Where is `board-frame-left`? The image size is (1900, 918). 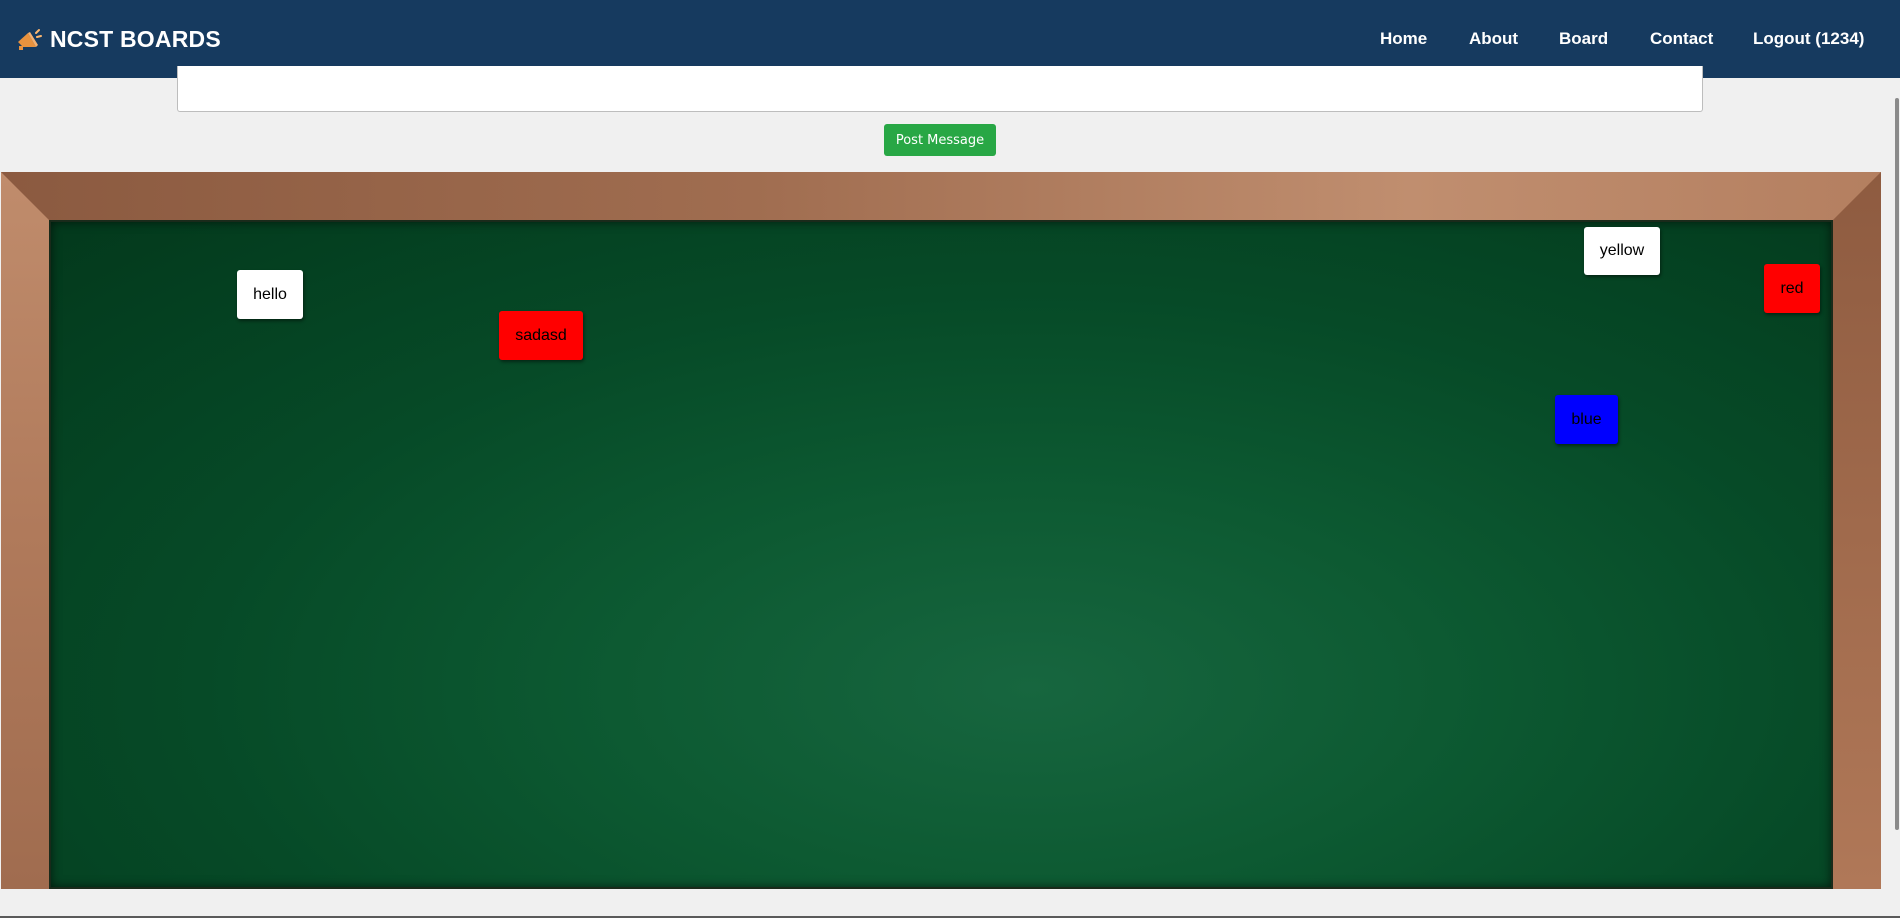 board-frame-left is located at coordinates (25, 530).